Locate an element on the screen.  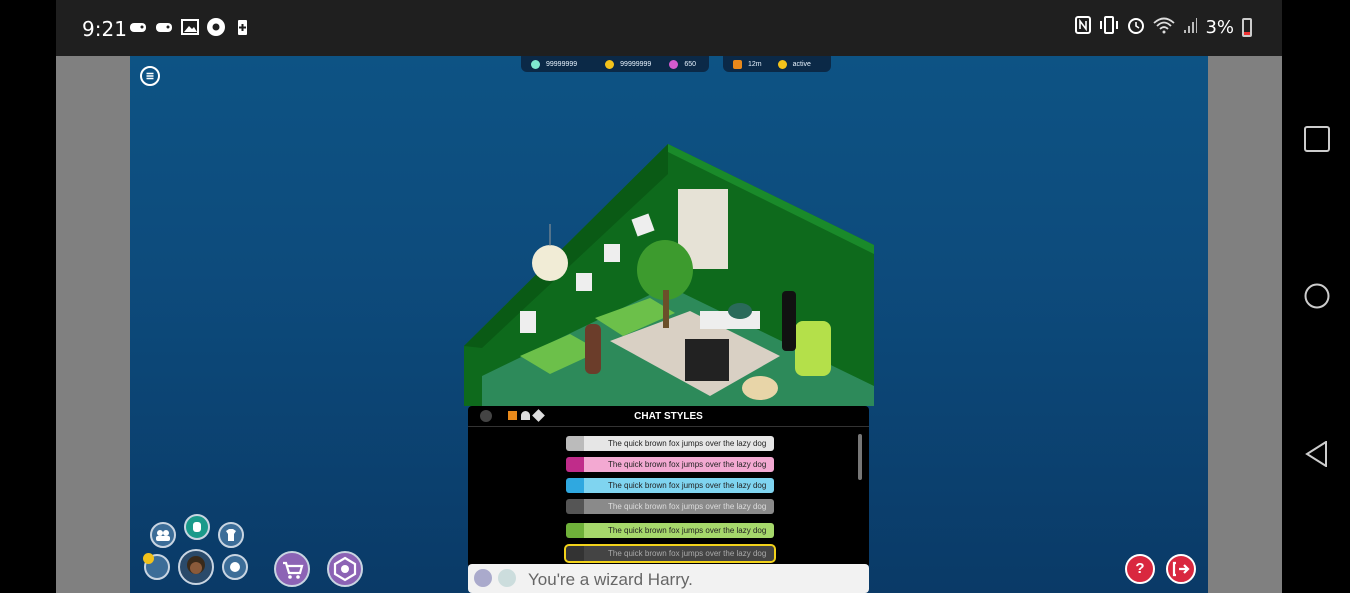
chat-styles-title: CHAT STYLES is located at coordinates (668, 416).